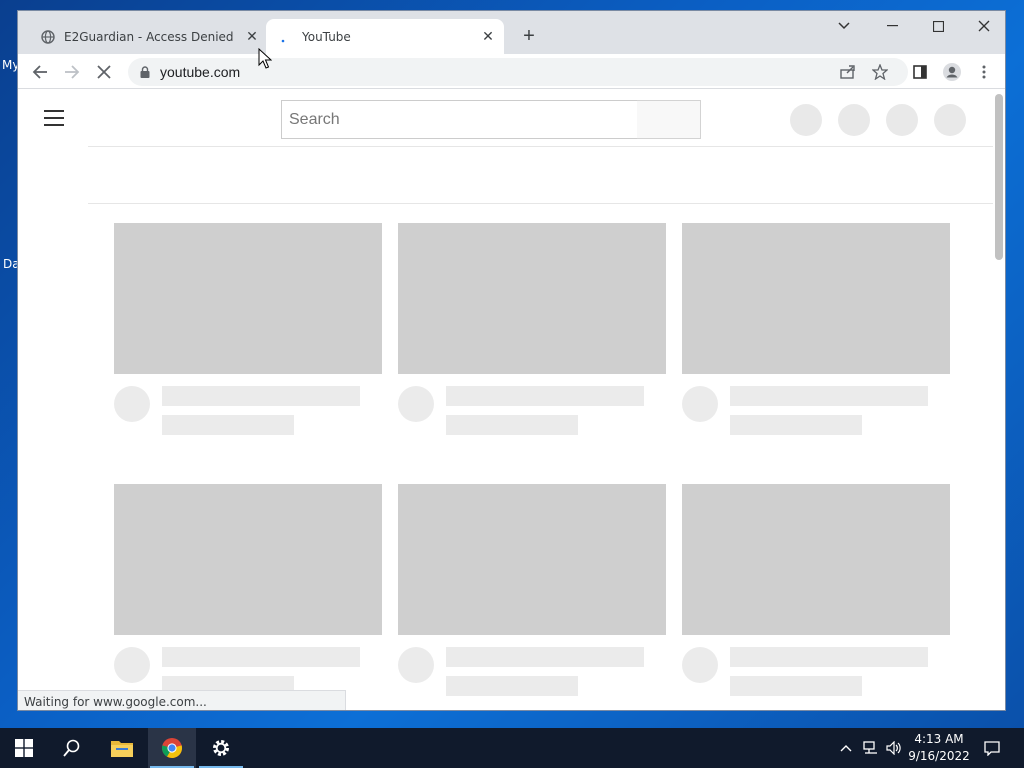 The height and width of the screenshot is (768, 1024). Describe the element at coordinates (221, 748) in the screenshot. I see `settings-icon` at that location.